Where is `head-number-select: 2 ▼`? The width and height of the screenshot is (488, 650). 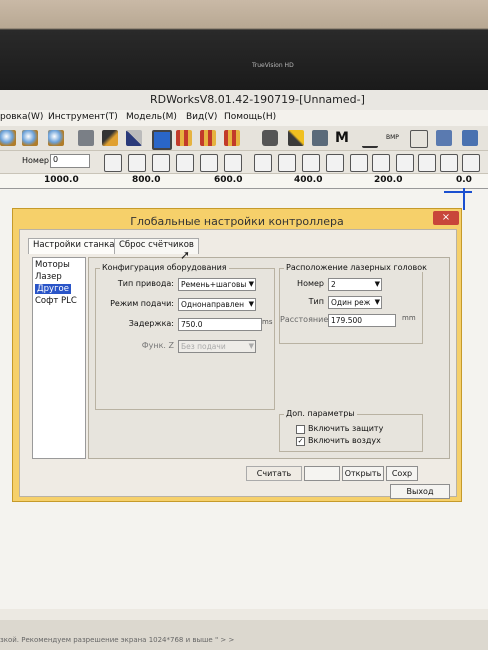
head-number-select: 2 ▼ is located at coordinates (355, 284).